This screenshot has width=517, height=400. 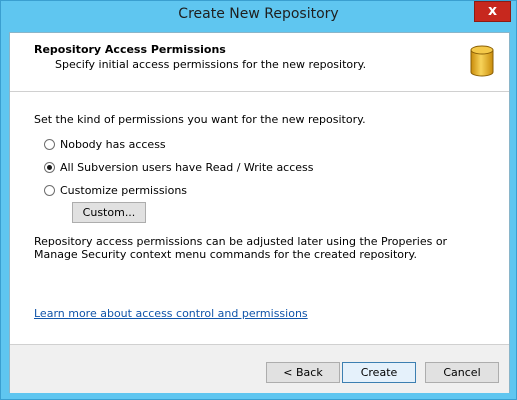 I want to click on radio-nobody-access: Nobody has access, so click(x=105, y=144).